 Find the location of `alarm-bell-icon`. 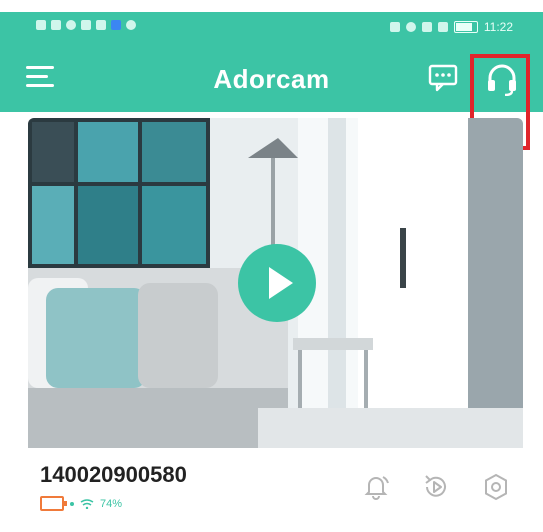

alarm-bell-icon is located at coordinates (376, 487).